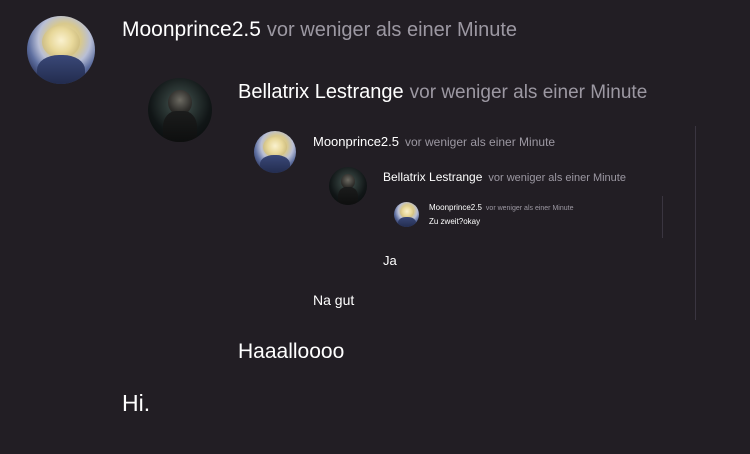  I want to click on comment-text: Ja, so click(390, 260).